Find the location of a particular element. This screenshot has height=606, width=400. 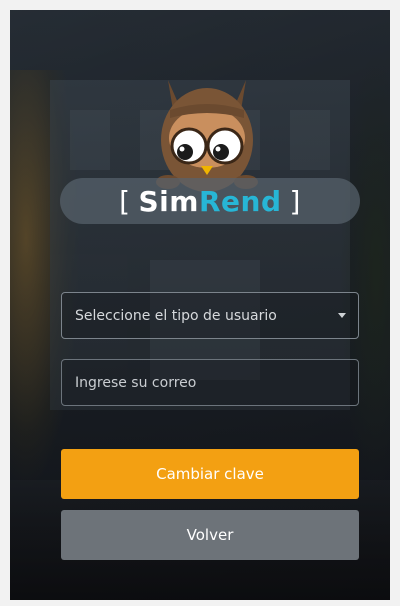

logo-text-sim: Sim is located at coordinates (168, 201).